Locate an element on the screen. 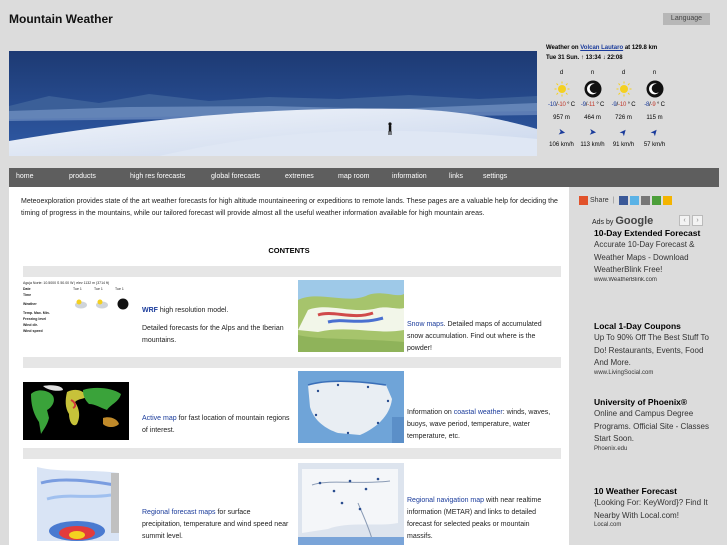 The width and height of the screenshot is (727, 545). site-title: Mountain Weather is located at coordinates (61, 19).